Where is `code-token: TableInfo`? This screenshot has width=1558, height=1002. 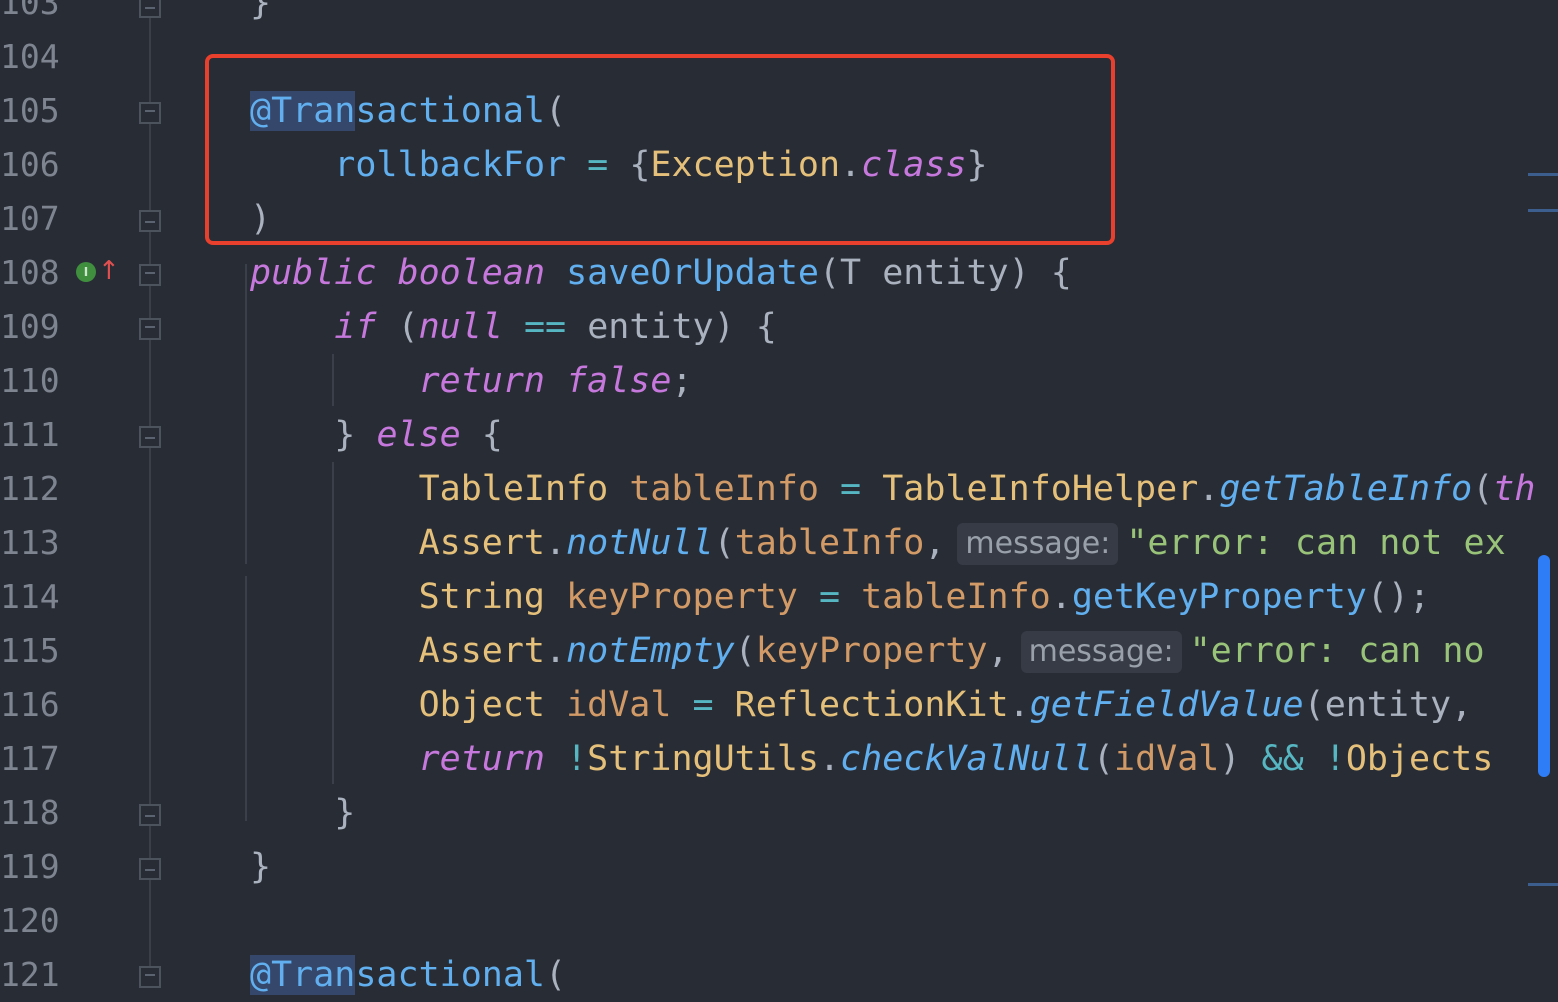 code-token: TableInfo is located at coordinates (513, 489).